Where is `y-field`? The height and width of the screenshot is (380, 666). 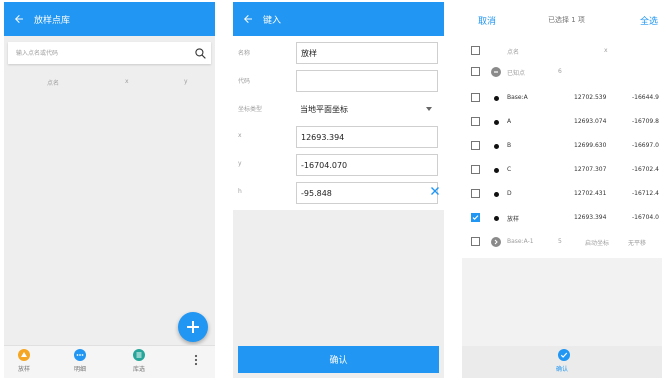
y-field is located at coordinates (367, 165).